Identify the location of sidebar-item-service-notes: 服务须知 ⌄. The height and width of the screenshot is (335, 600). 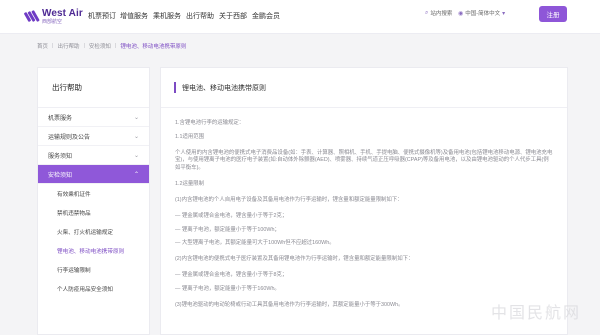
(93, 155).